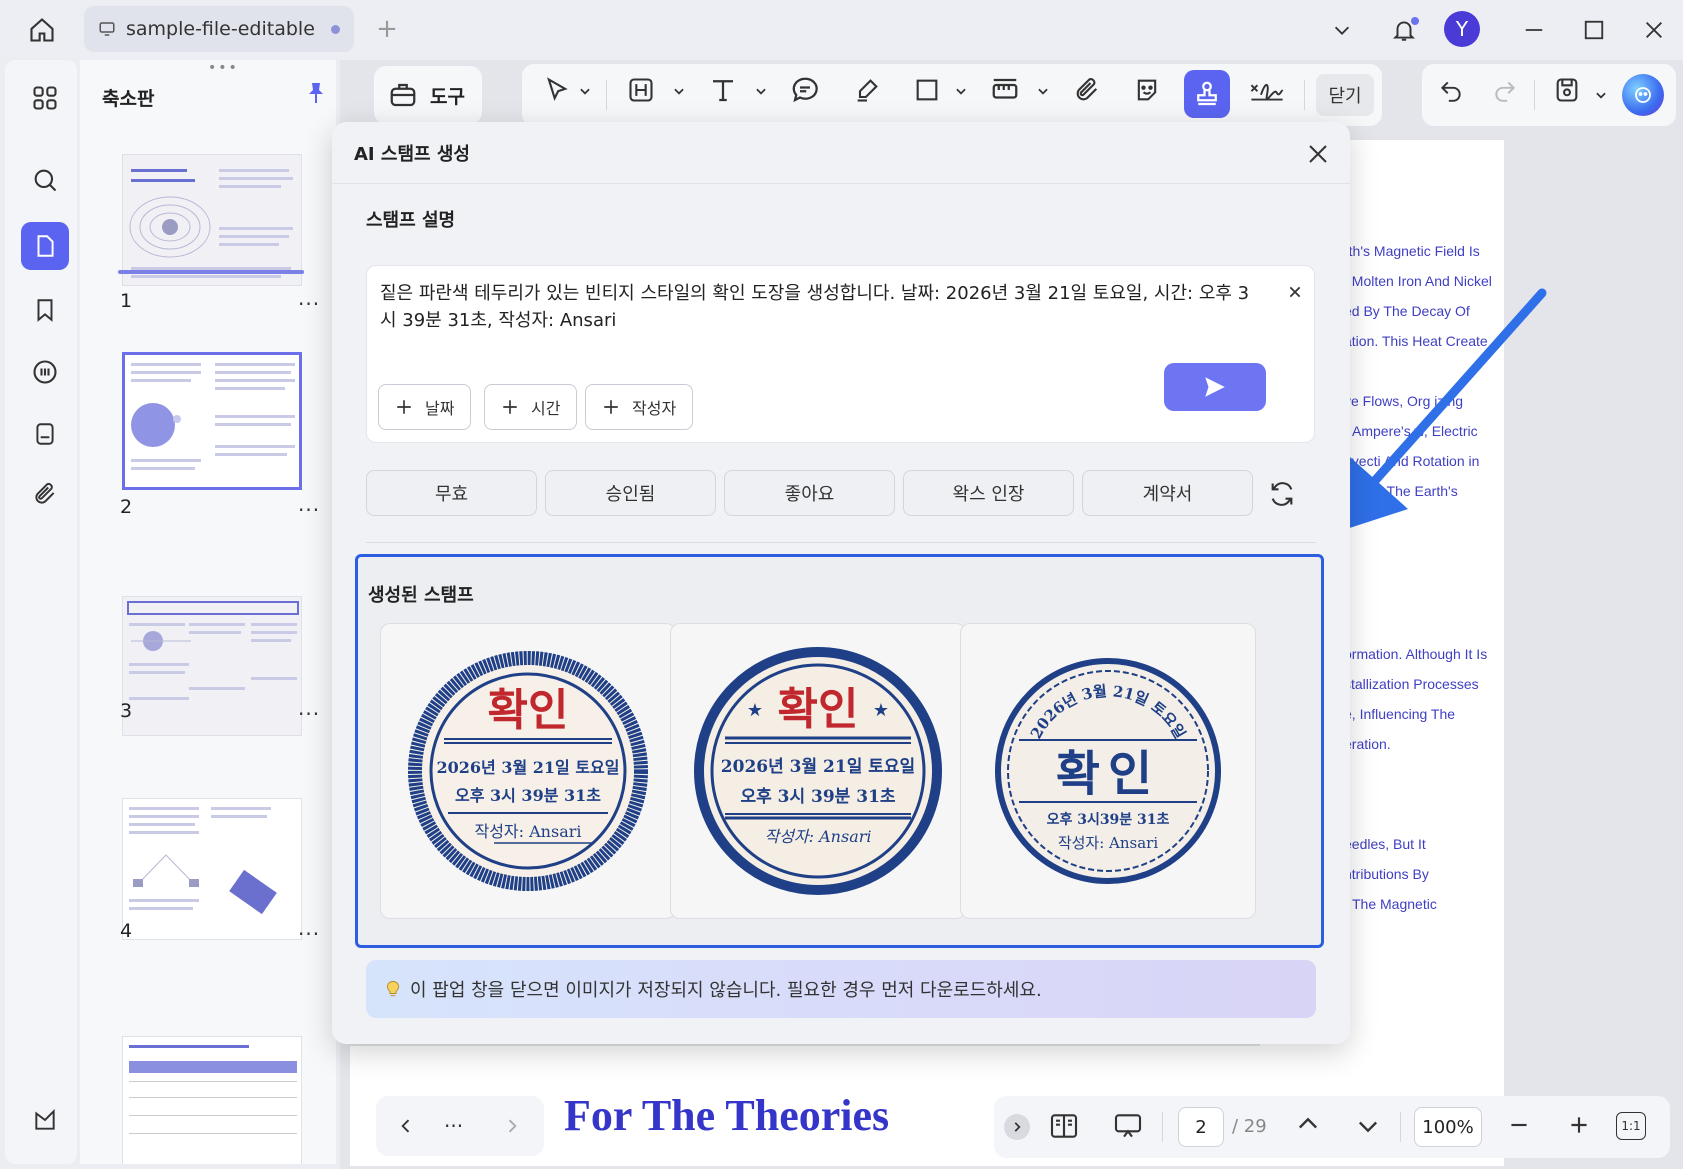 This screenshot has height=1169, width=1683. Describe the element at coordinates (45, 494) in the screenshot. I see `rail-attachments-button` at that location.